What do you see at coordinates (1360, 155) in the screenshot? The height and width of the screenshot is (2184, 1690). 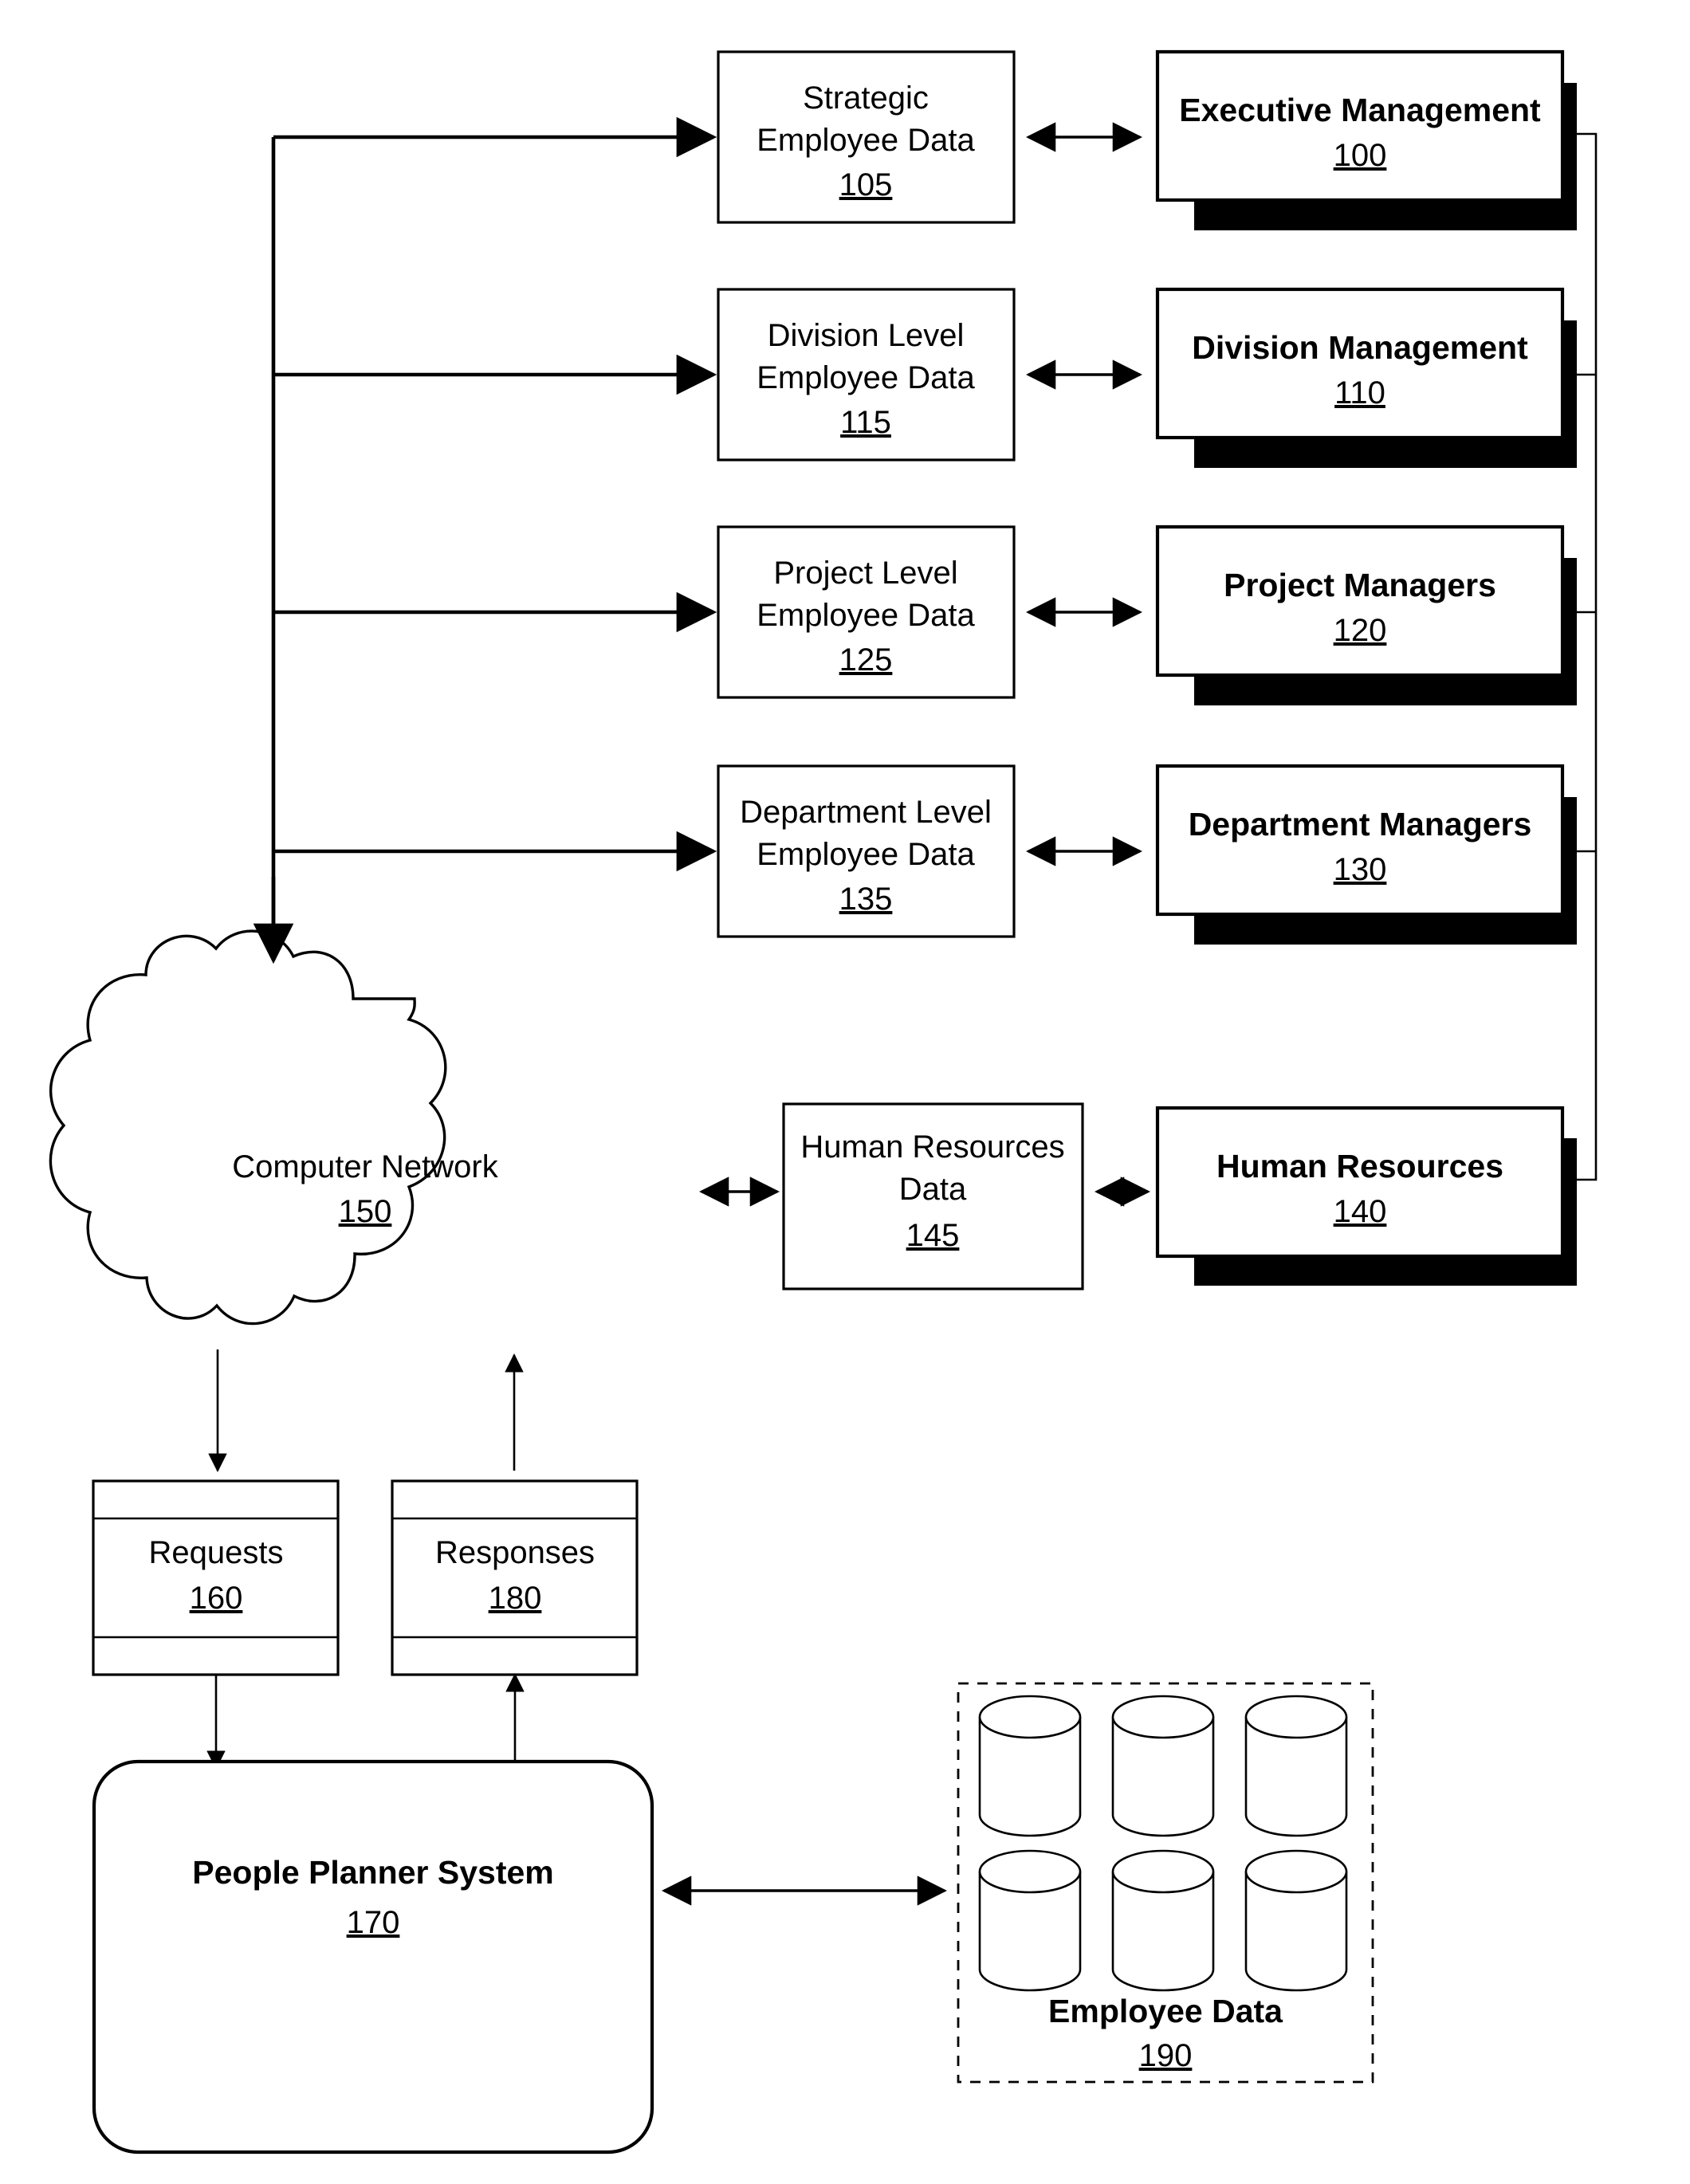 I see `actor-box-100-ref: 100` at bounding box center [1360, 155].